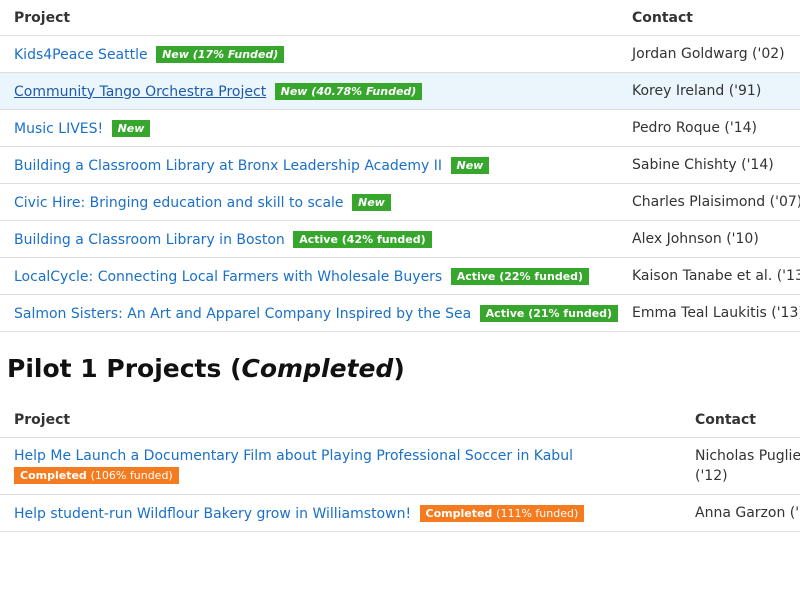 The height and width of the screenshot is (600, 800). What do you see at coordinates (712, 54) in the screenshot?
I see `contact-cell: Jordan Goldwarg ('02)` at bounding box center [712, 54].